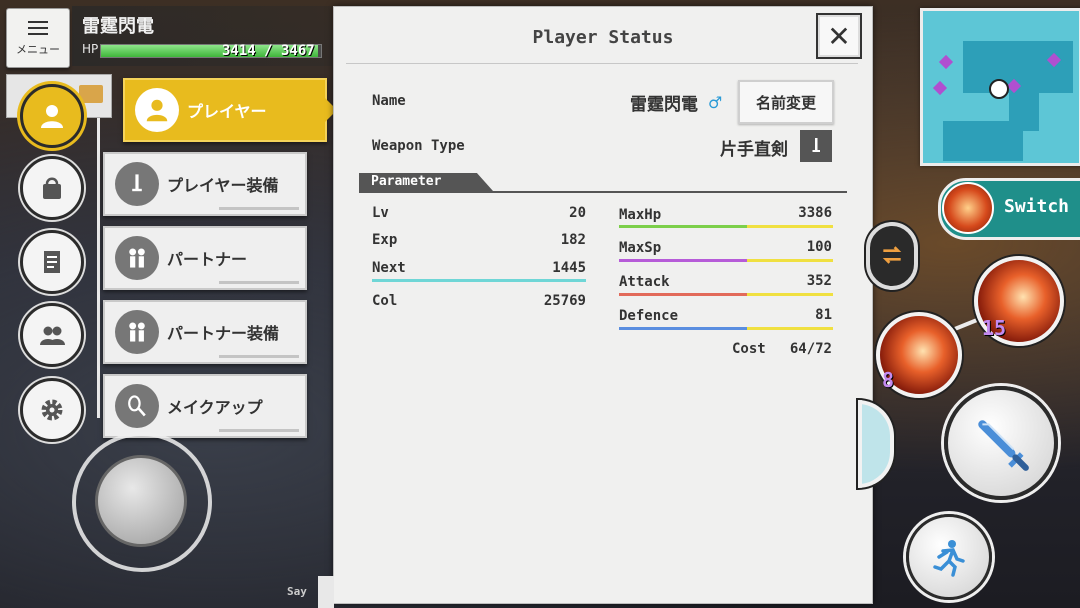 Image resolution: width=1080 pixels, height=608 pixels. Describe the element at coordinates (297, 591) in the screenshot. I see `say-label: Say` at that location.